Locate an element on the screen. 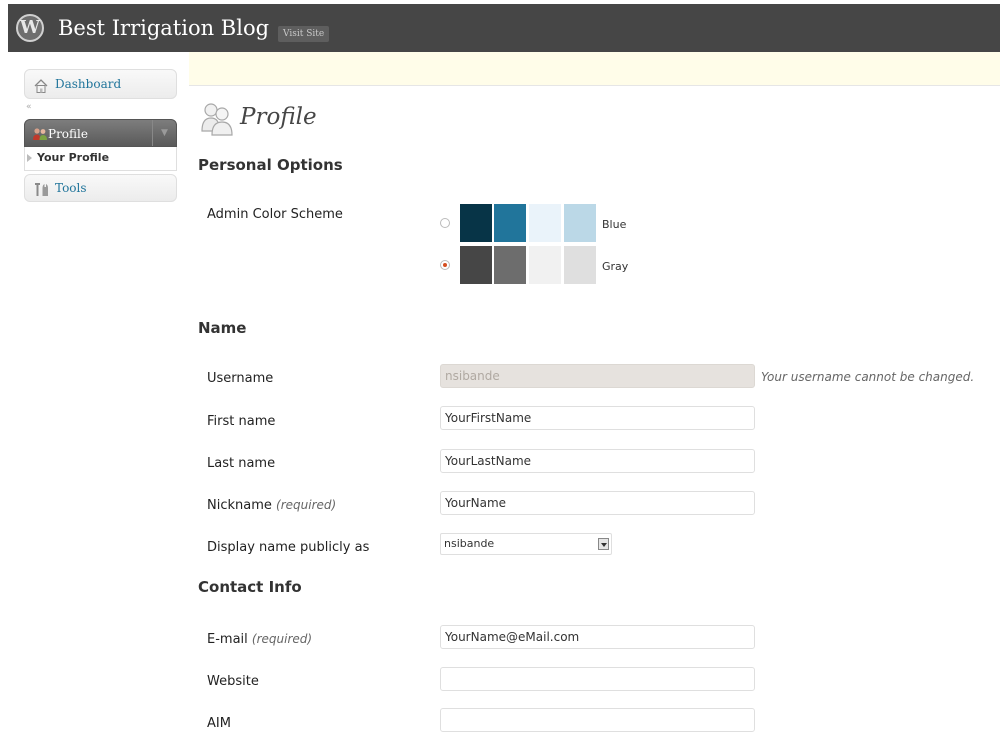  nickname-required-note: (required) is located at coordinates (306, 505).